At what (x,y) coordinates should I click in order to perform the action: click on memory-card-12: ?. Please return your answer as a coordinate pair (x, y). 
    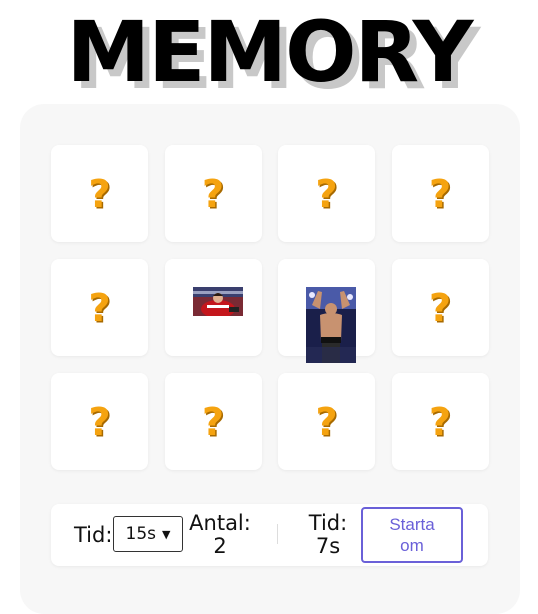
    Looking at the image, I should click on (440, 421).